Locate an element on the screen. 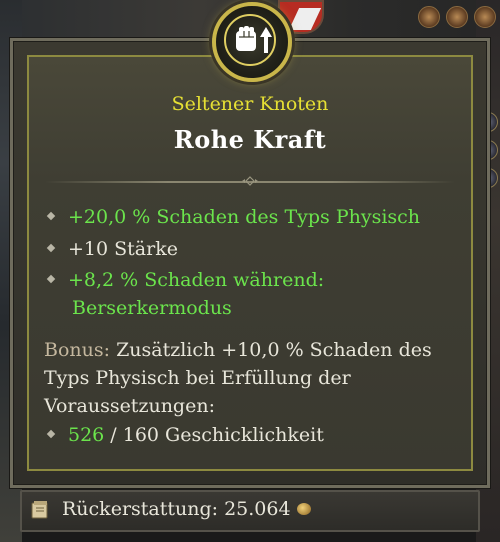 Image resolution: width=500 pixels, height=542 pixels. divider-ornament-icon is located at coordinates (250, 181).